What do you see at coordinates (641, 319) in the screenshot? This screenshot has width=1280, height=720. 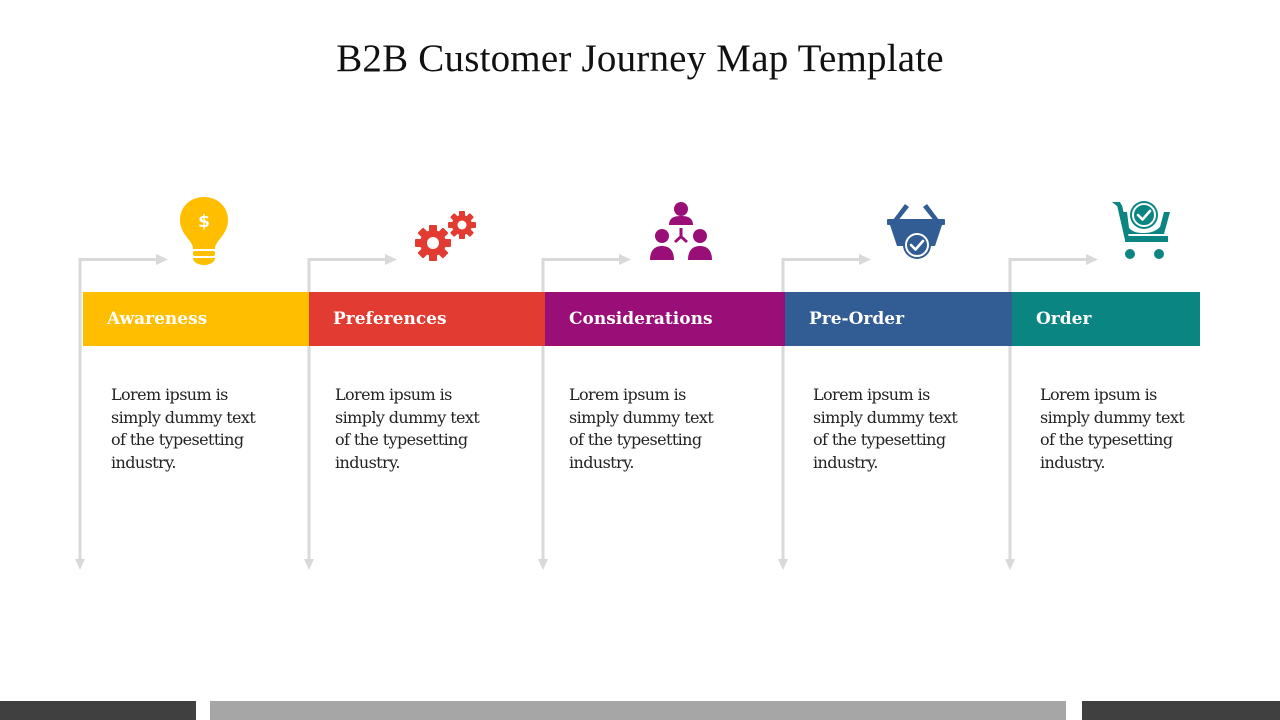 I see `stage-label: Considerations` at bounding box center [641, 319].